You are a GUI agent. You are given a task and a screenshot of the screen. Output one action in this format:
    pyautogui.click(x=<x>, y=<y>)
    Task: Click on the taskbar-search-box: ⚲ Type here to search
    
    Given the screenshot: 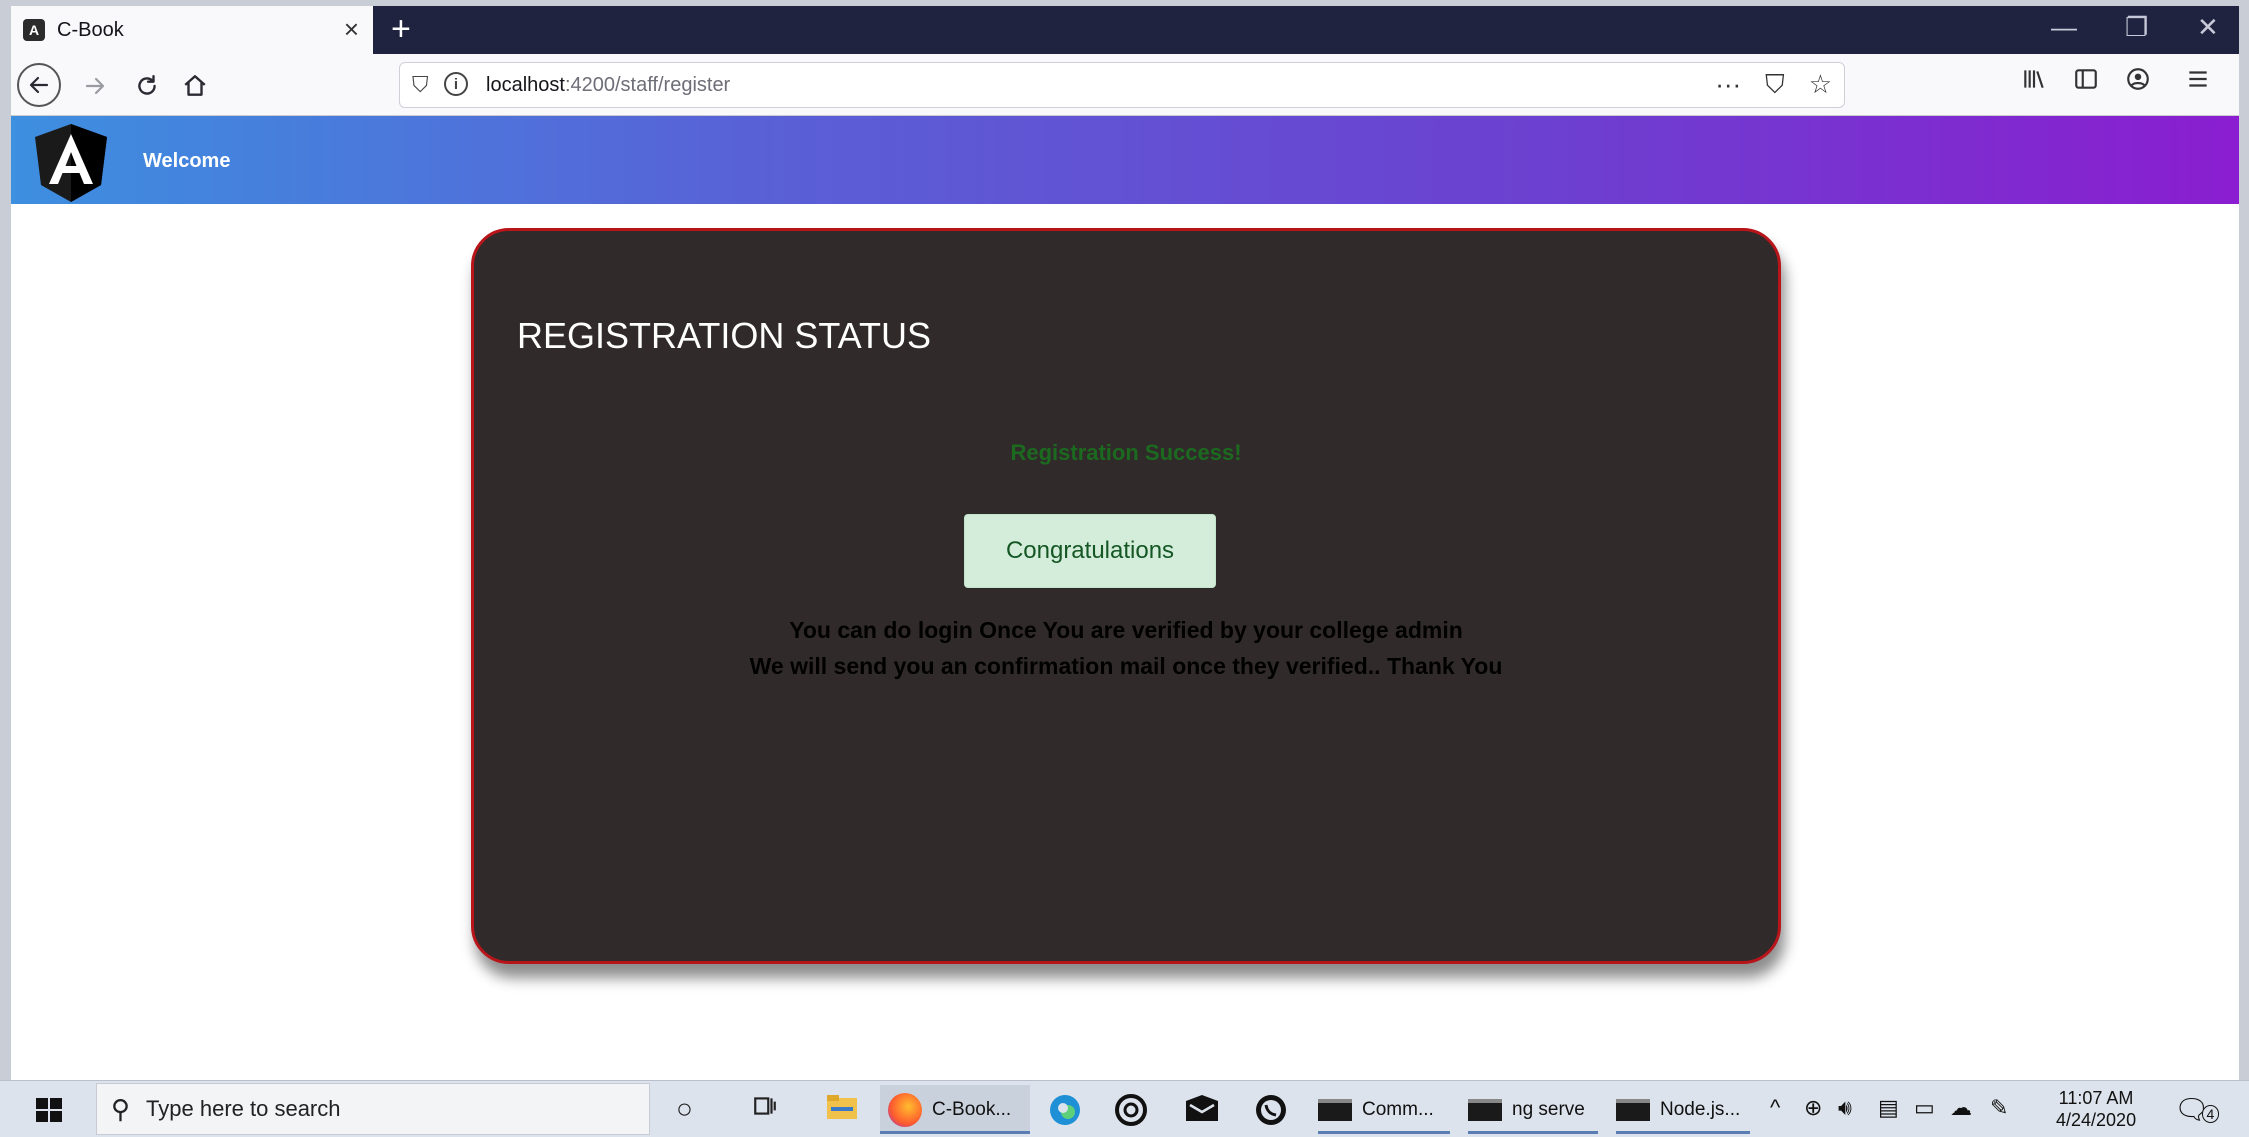 What is the action you would take?
    pyautogui.click(x=373, y=1109)
    